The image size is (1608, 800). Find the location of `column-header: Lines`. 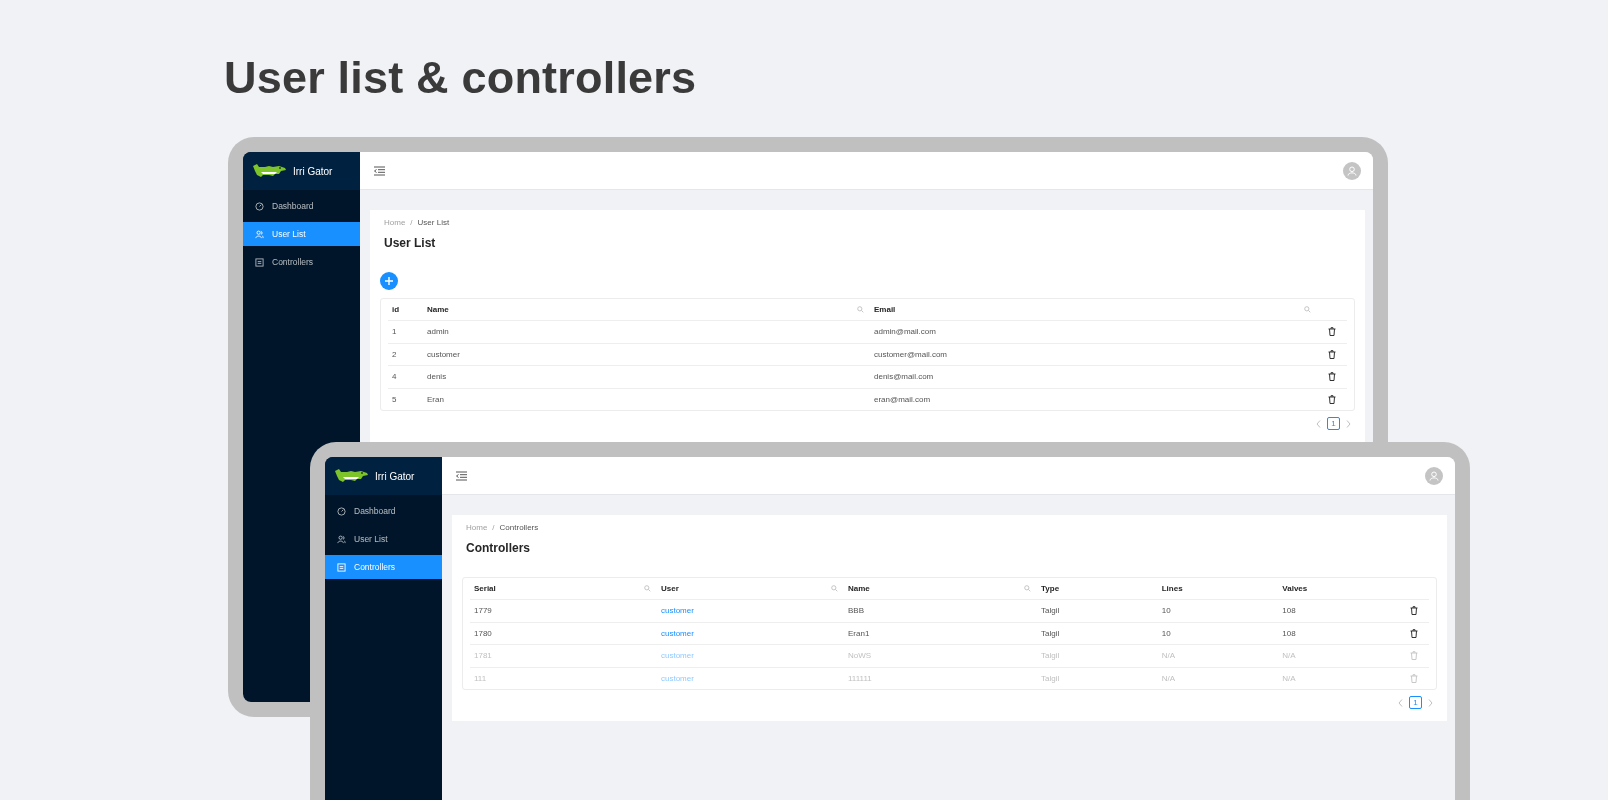

column-header: Lines is located at coordinates (1172, 588).